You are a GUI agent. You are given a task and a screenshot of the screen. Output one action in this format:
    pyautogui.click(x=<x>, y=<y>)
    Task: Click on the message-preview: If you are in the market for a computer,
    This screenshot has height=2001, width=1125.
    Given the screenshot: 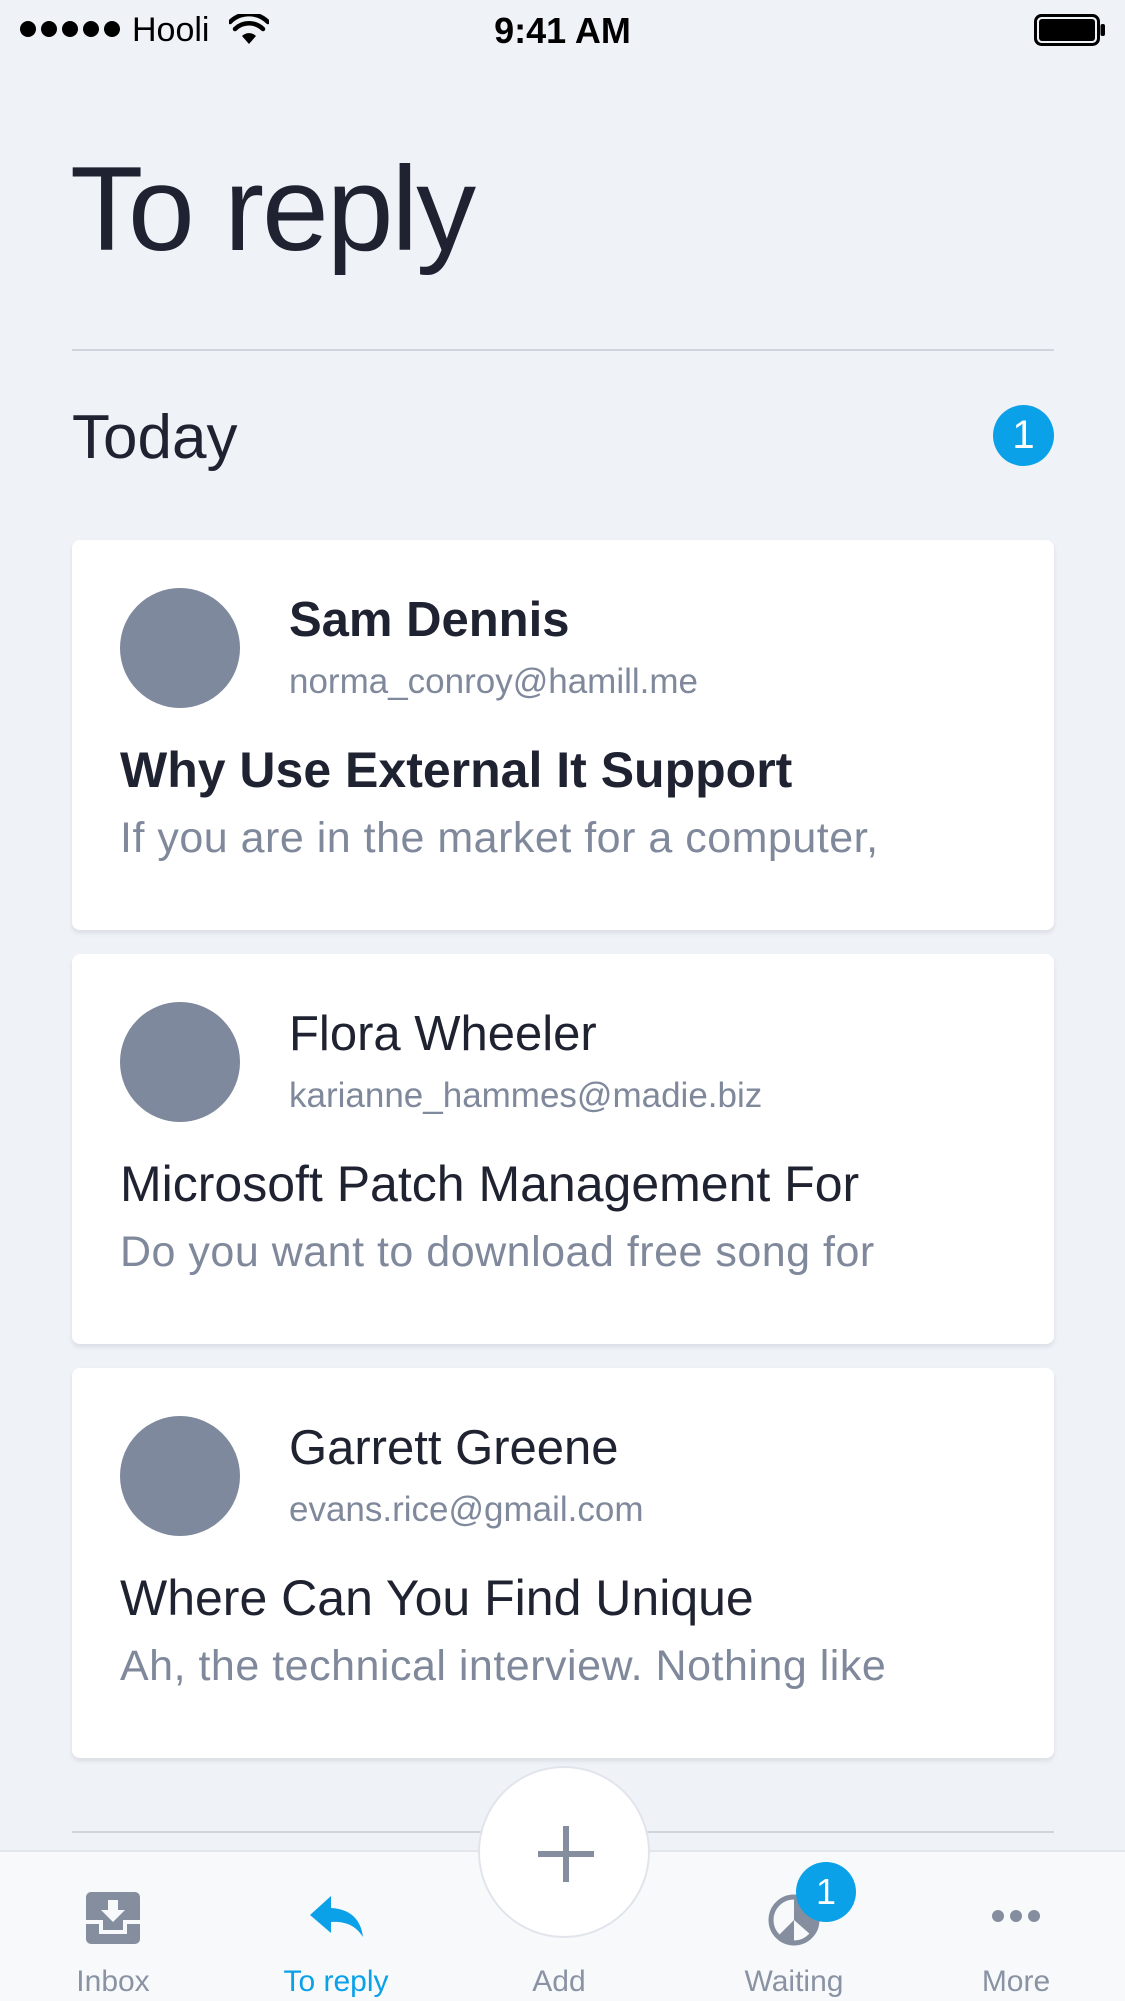 What is the action you would take?
    pyautogui.click(x=499, y=838)
    